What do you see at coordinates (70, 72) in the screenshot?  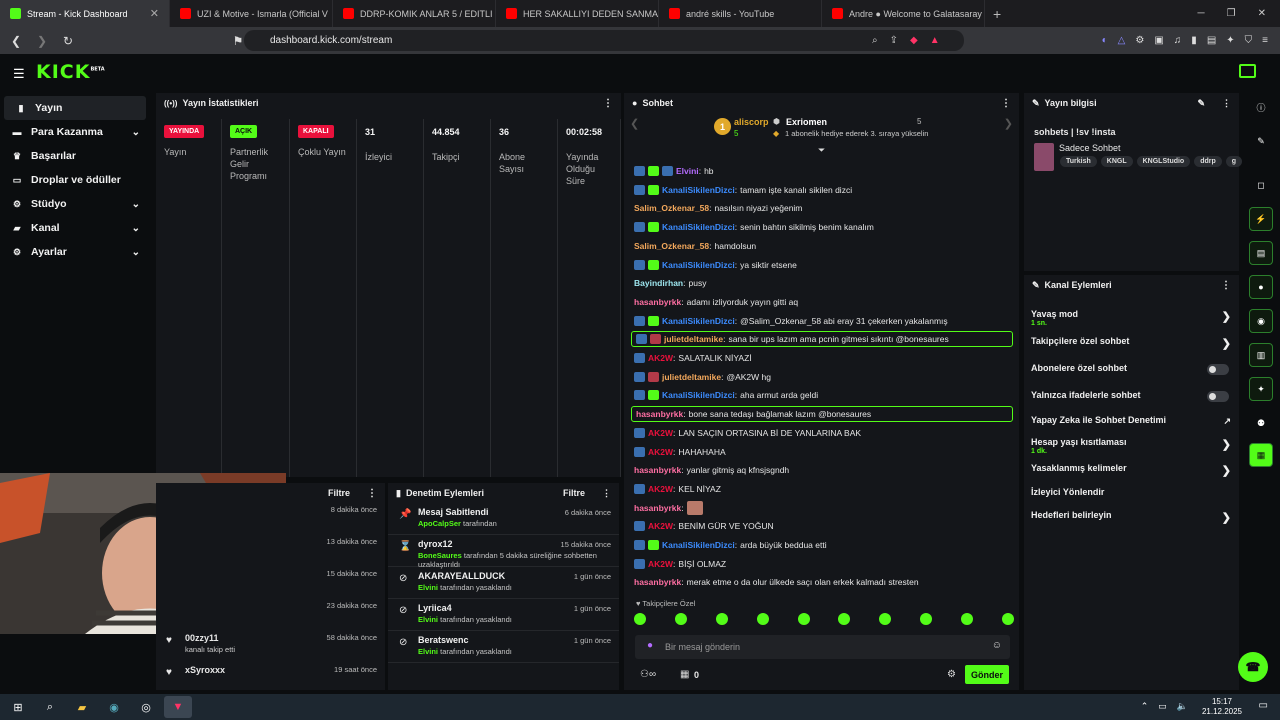 I see `kick-logo: KICKBETA` at bounding box center [70, 72].